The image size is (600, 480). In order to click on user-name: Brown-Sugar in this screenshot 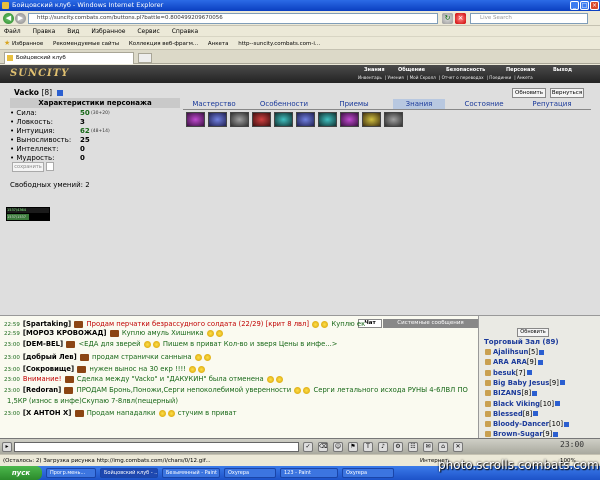, I will do `click(518, 434)`.